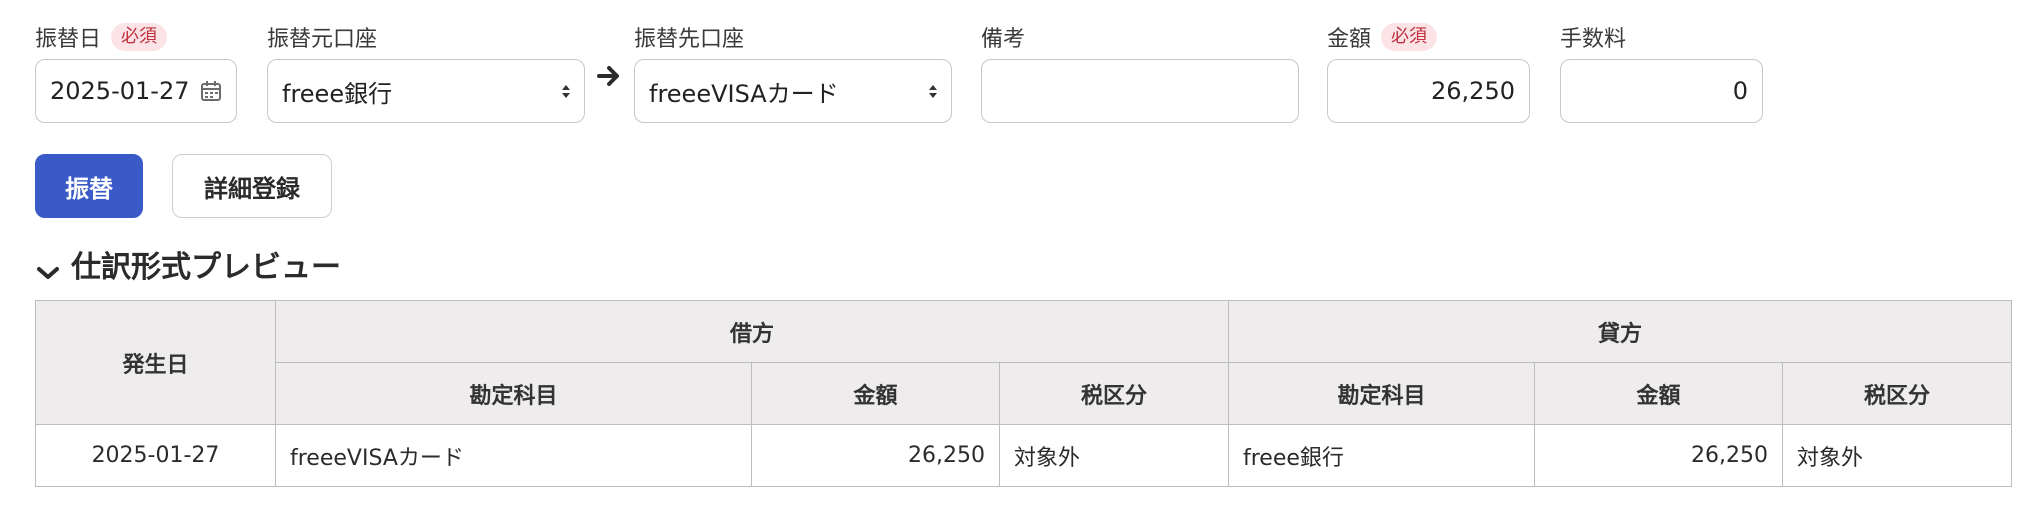  Describe the element at coordinates (1473, 91) in the screenshot. I see `amount-value: 26,250` at that location.